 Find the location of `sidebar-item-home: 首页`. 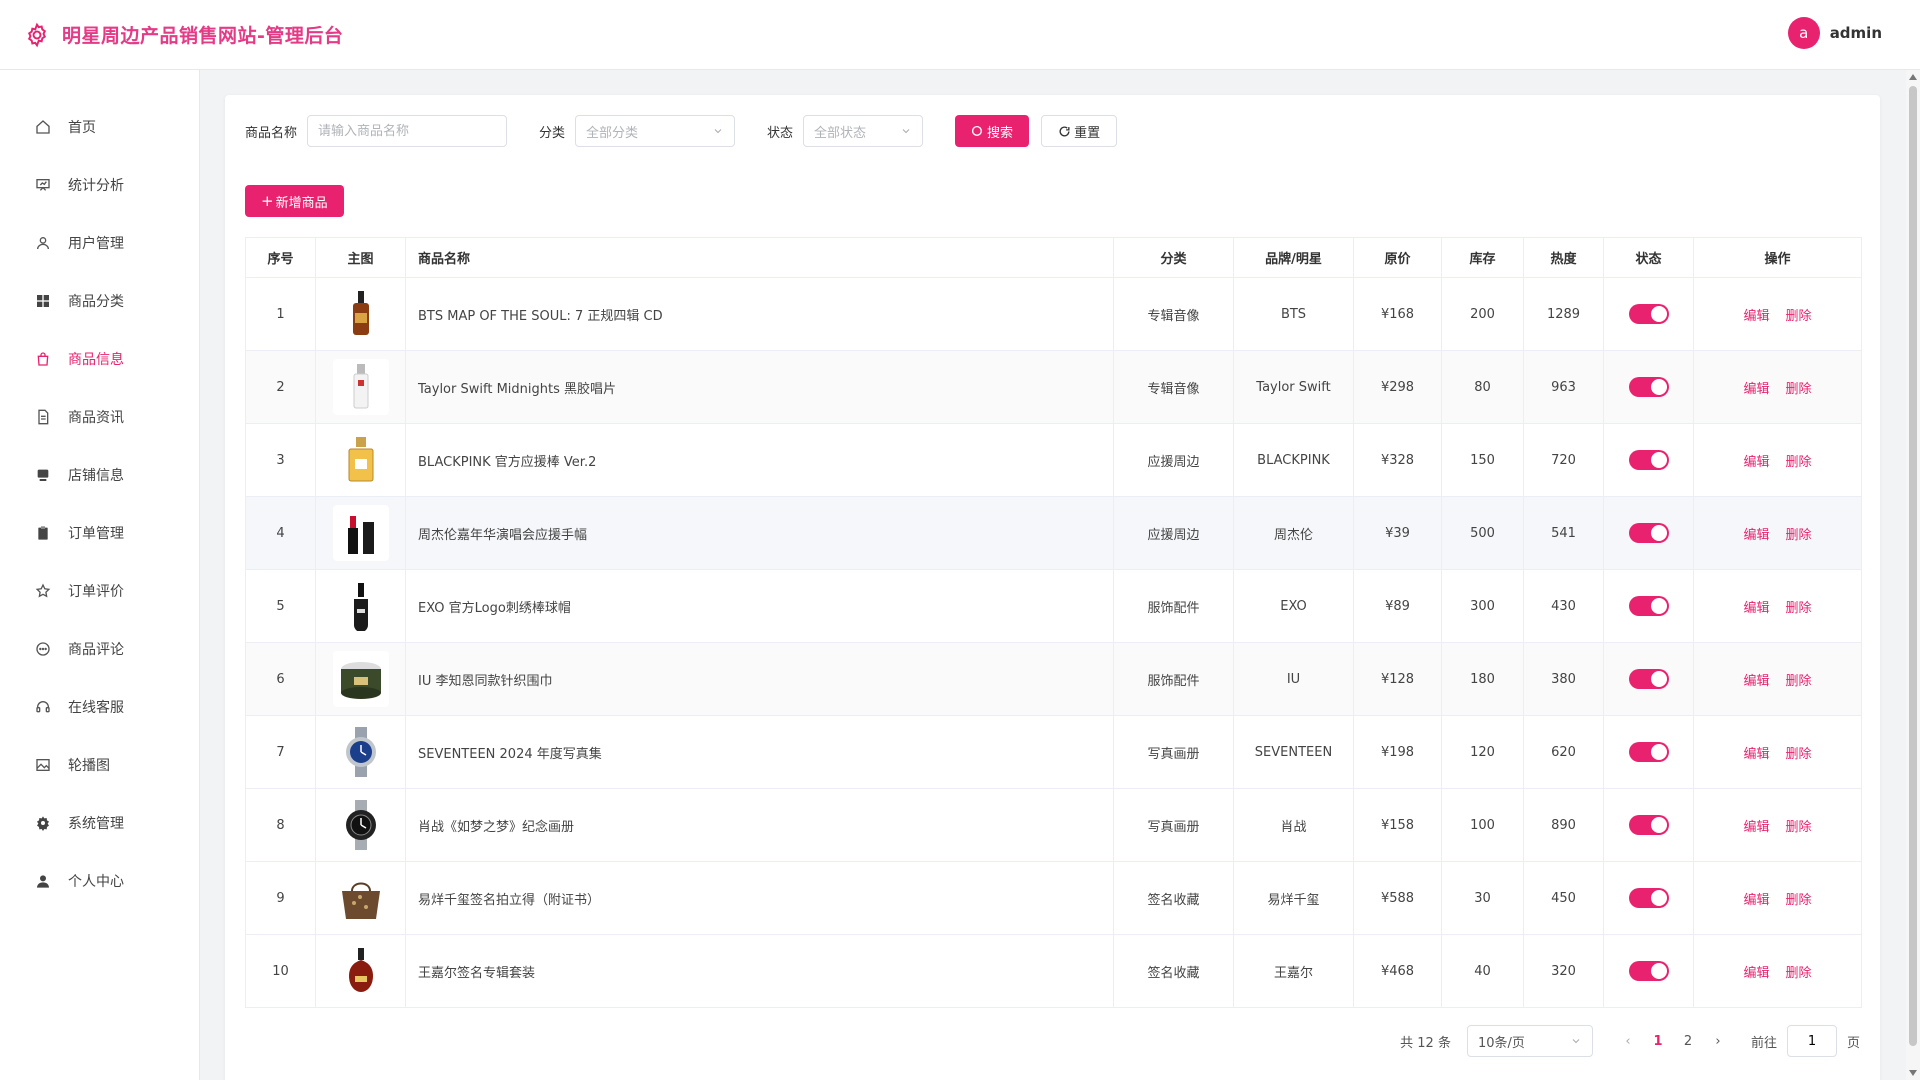

sidebar-item-home: 首页 is located at coordinates (99, 127).